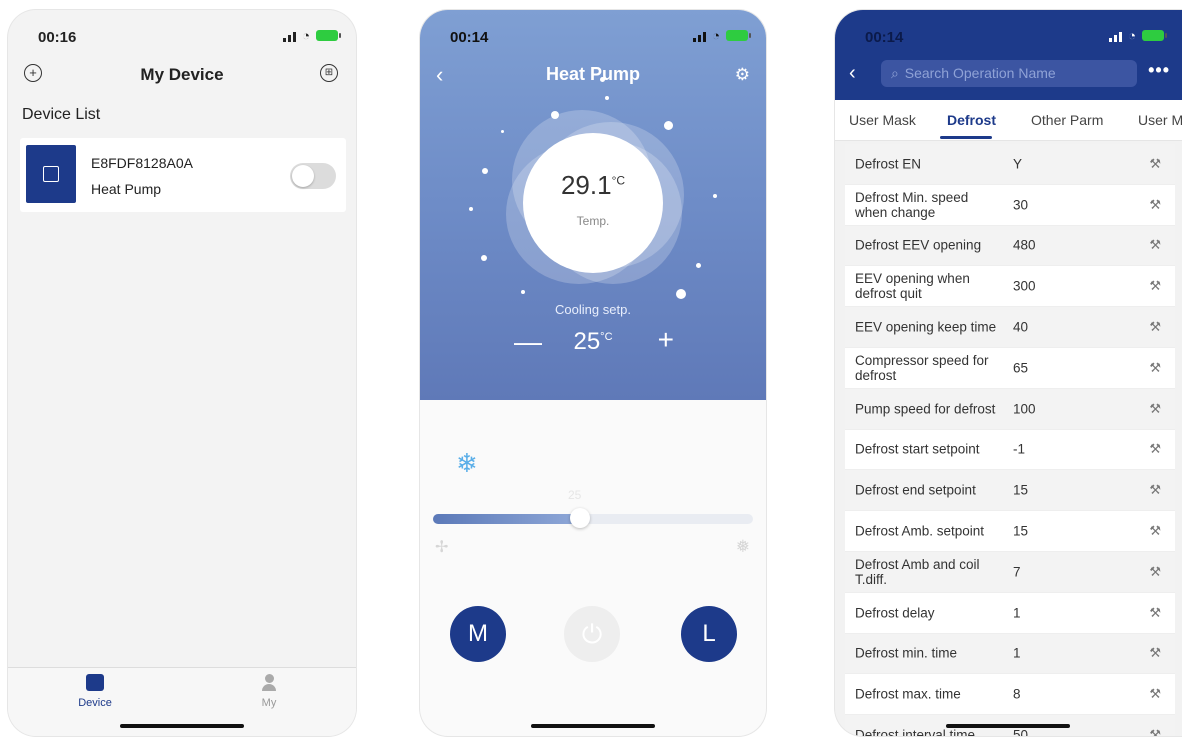 The width and height of the screenshot is (1182, 738). Describe the element at coordinates (1010, 205) in the screenshot. I see `parameter-row: Defrost Min. speed when change 30 ⚒` at that location.